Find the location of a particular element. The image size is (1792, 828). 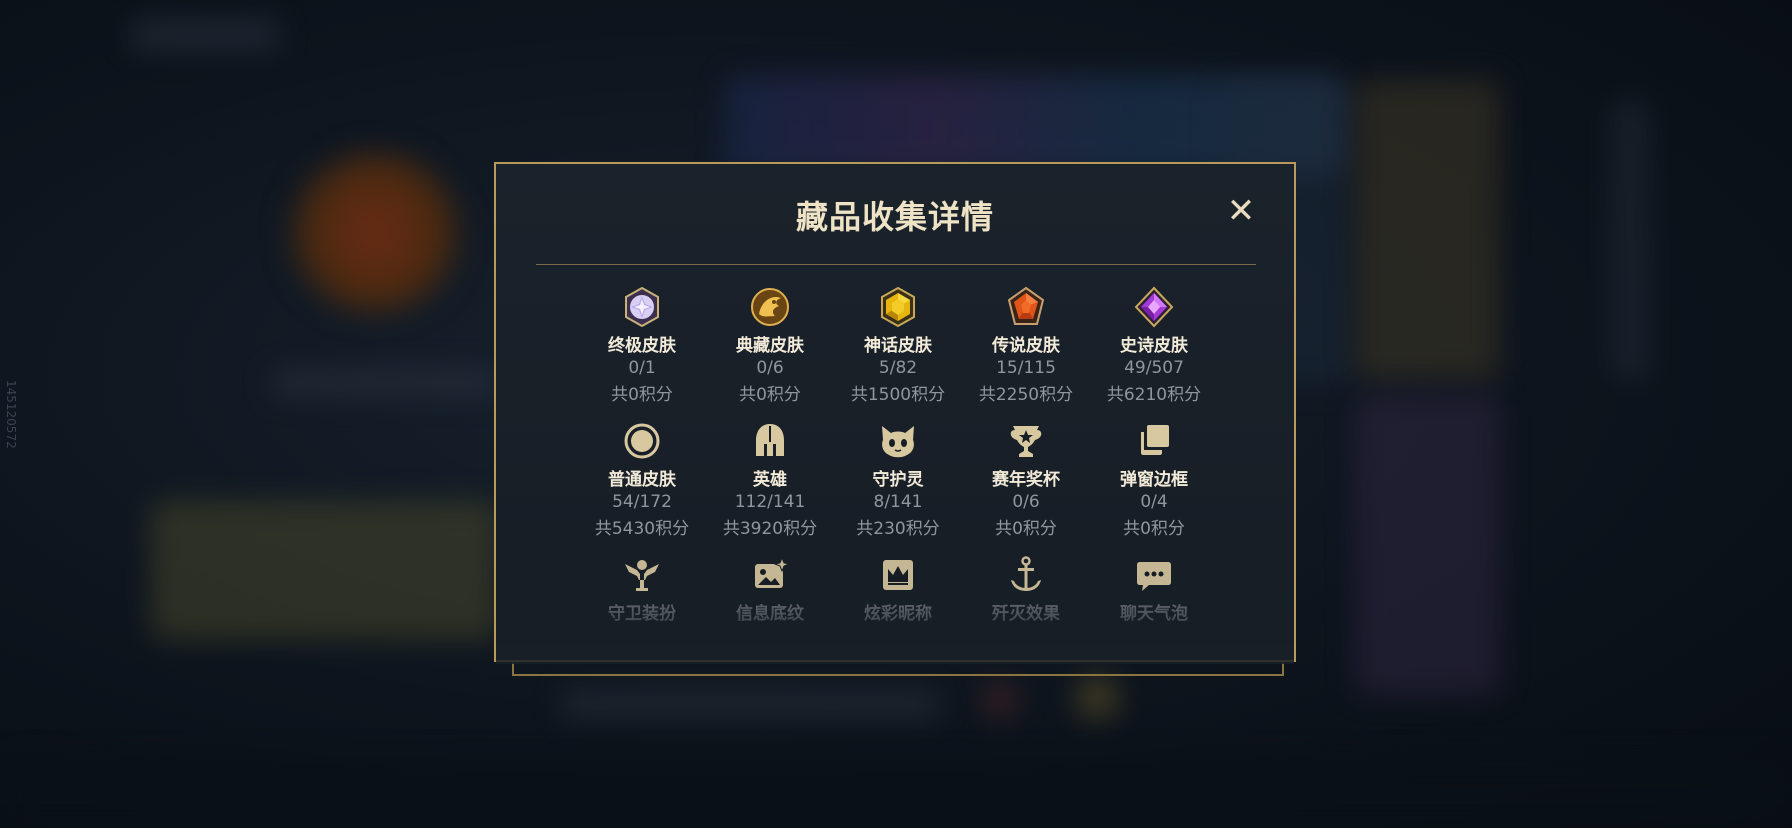

chat-bubble-icon is located at coordinates (1154, 576).